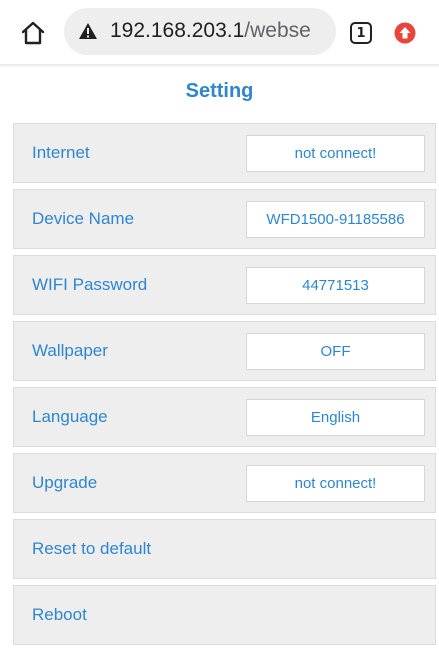  Describe the element at coordinates (33, 33) in the screenshot. I see `home-icon` at that location.